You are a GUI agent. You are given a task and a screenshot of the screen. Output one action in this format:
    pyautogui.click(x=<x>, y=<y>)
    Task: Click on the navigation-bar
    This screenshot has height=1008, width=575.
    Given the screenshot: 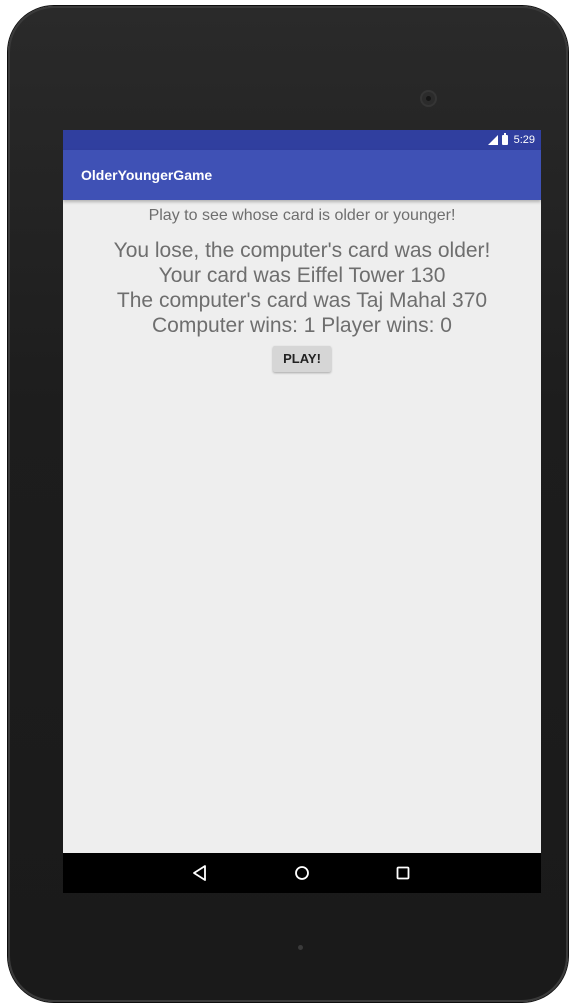 What is the action you would take?
    pyautogui.click(x=302, y=873)
    